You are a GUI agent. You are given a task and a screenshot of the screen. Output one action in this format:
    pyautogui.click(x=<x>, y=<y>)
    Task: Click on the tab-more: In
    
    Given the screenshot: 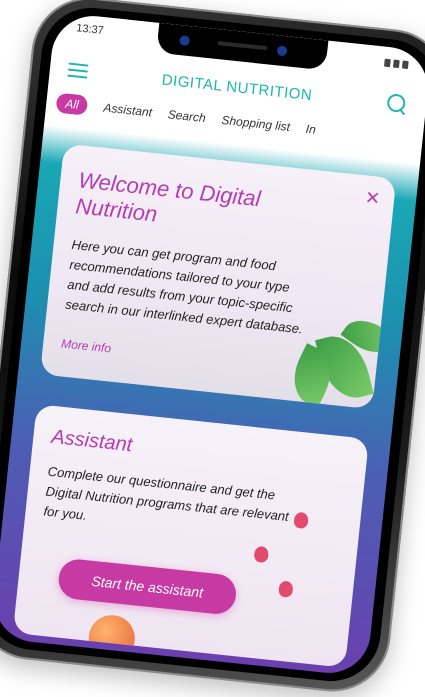 What is the action you would take?
    pyautogui.click(x=310, y=129)
    